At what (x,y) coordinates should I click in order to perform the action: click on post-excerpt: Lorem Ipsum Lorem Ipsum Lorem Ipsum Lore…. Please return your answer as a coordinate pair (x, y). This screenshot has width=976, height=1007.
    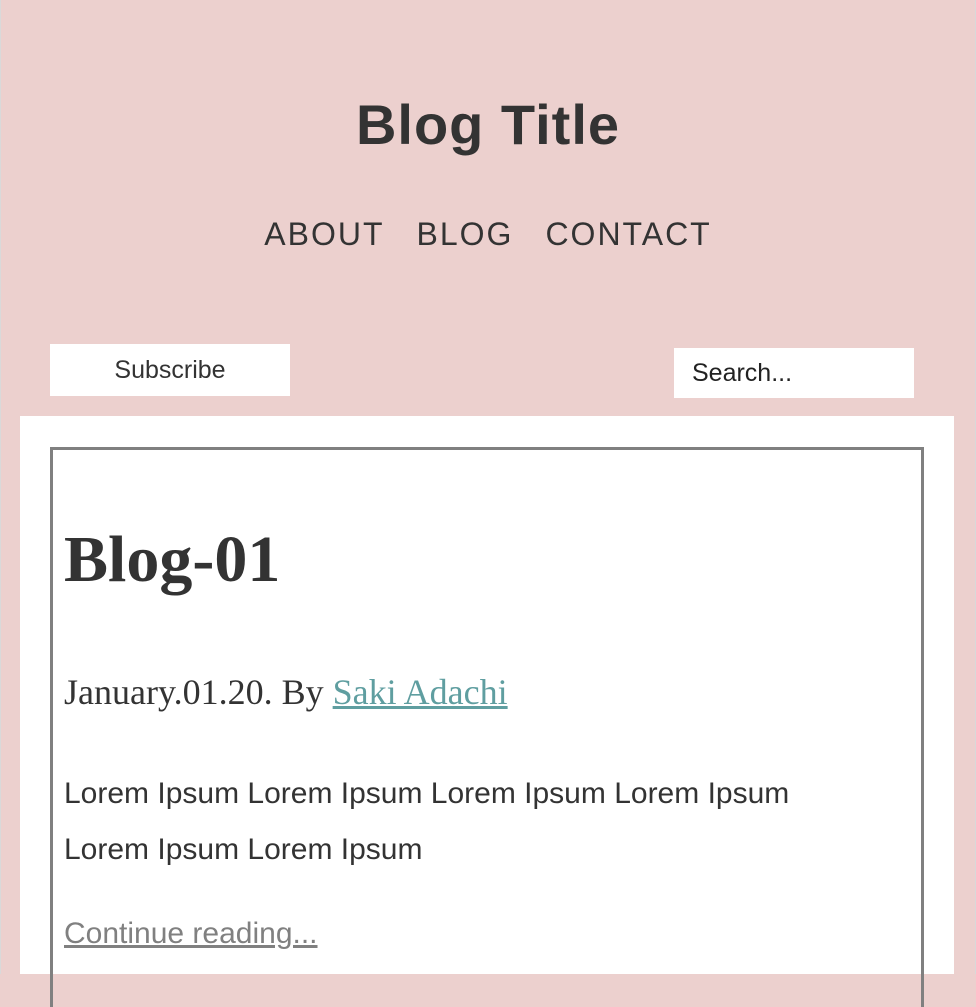
    Looking at the image, I should click on (427, 821).